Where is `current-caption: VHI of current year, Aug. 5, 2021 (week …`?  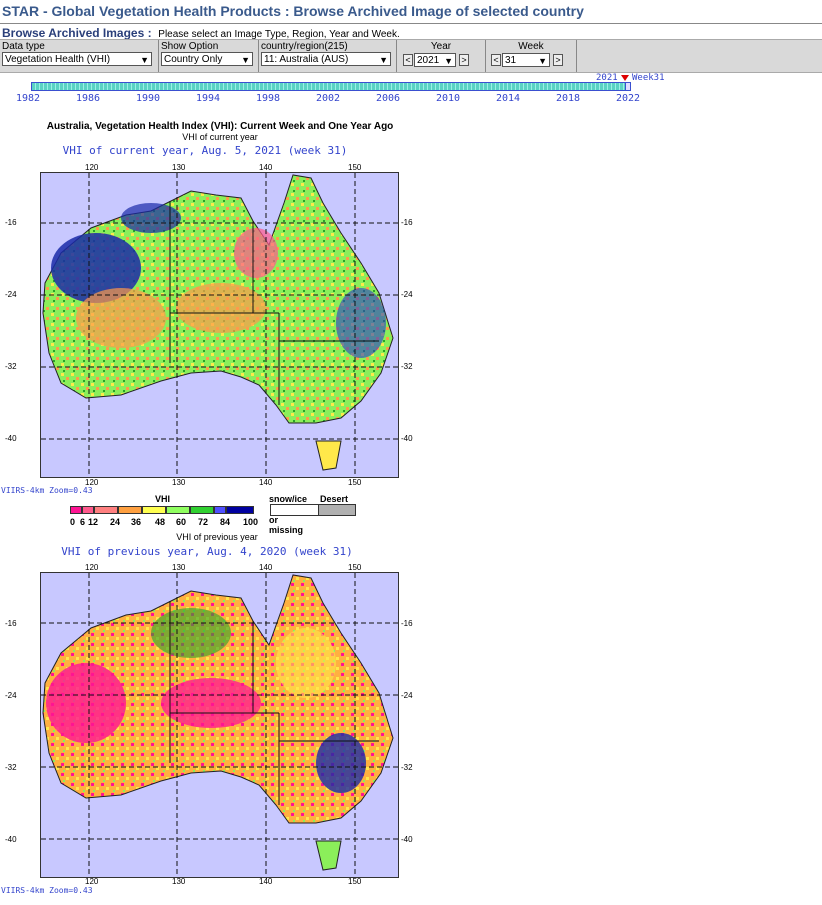 current-caption: VHI of current year, Aug. 5, 2021 (week … is located at coordinates (205, 150).